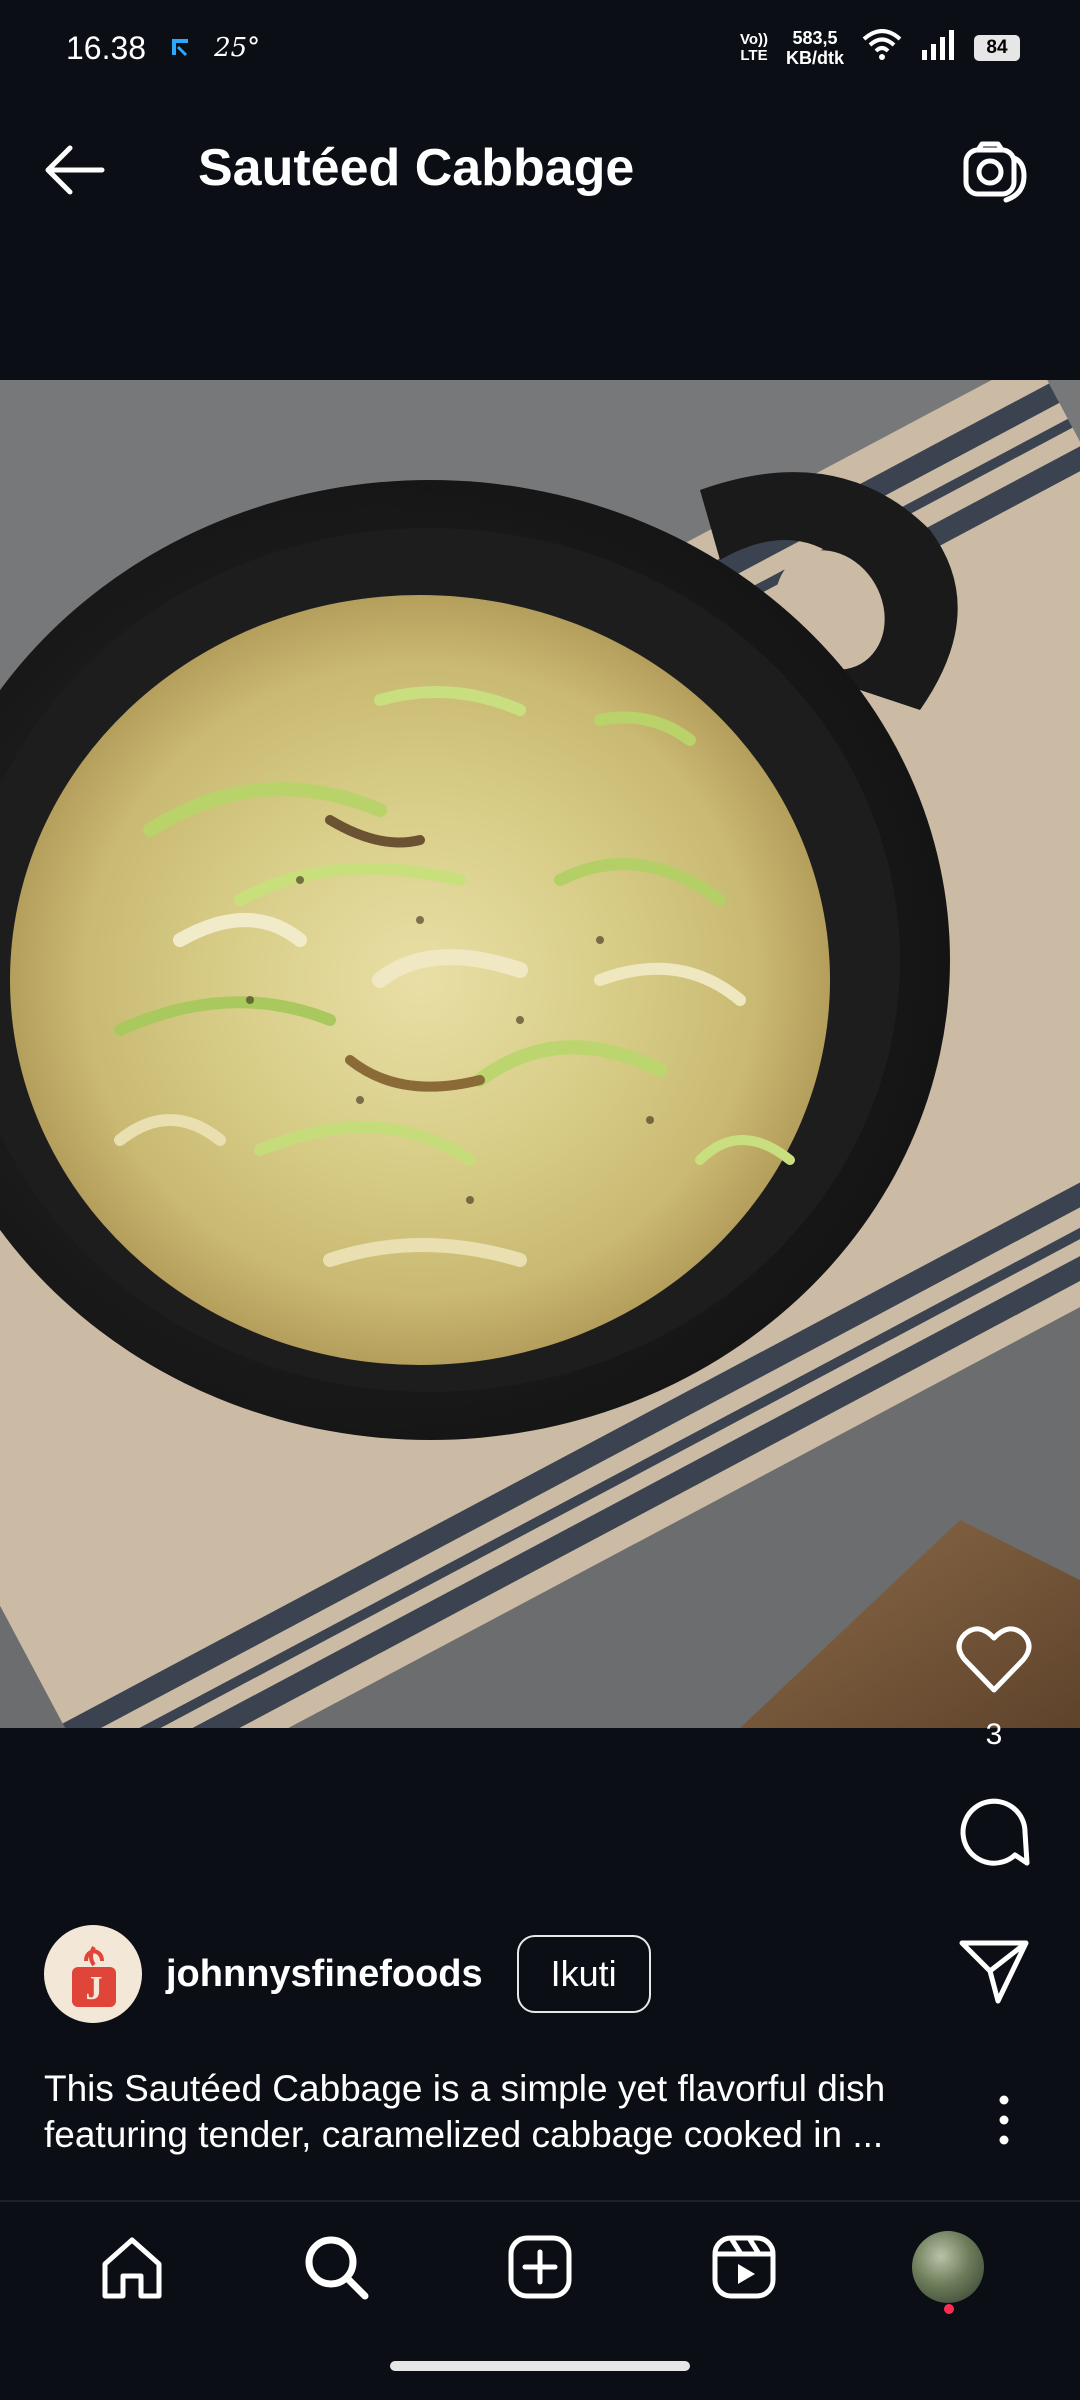 The height and width of the screenshot is (2400, 1080). I want to click on status-bar: 16.38 25° Vo)) LTE 583,5 KB/dtk 84, so click(540, 48).